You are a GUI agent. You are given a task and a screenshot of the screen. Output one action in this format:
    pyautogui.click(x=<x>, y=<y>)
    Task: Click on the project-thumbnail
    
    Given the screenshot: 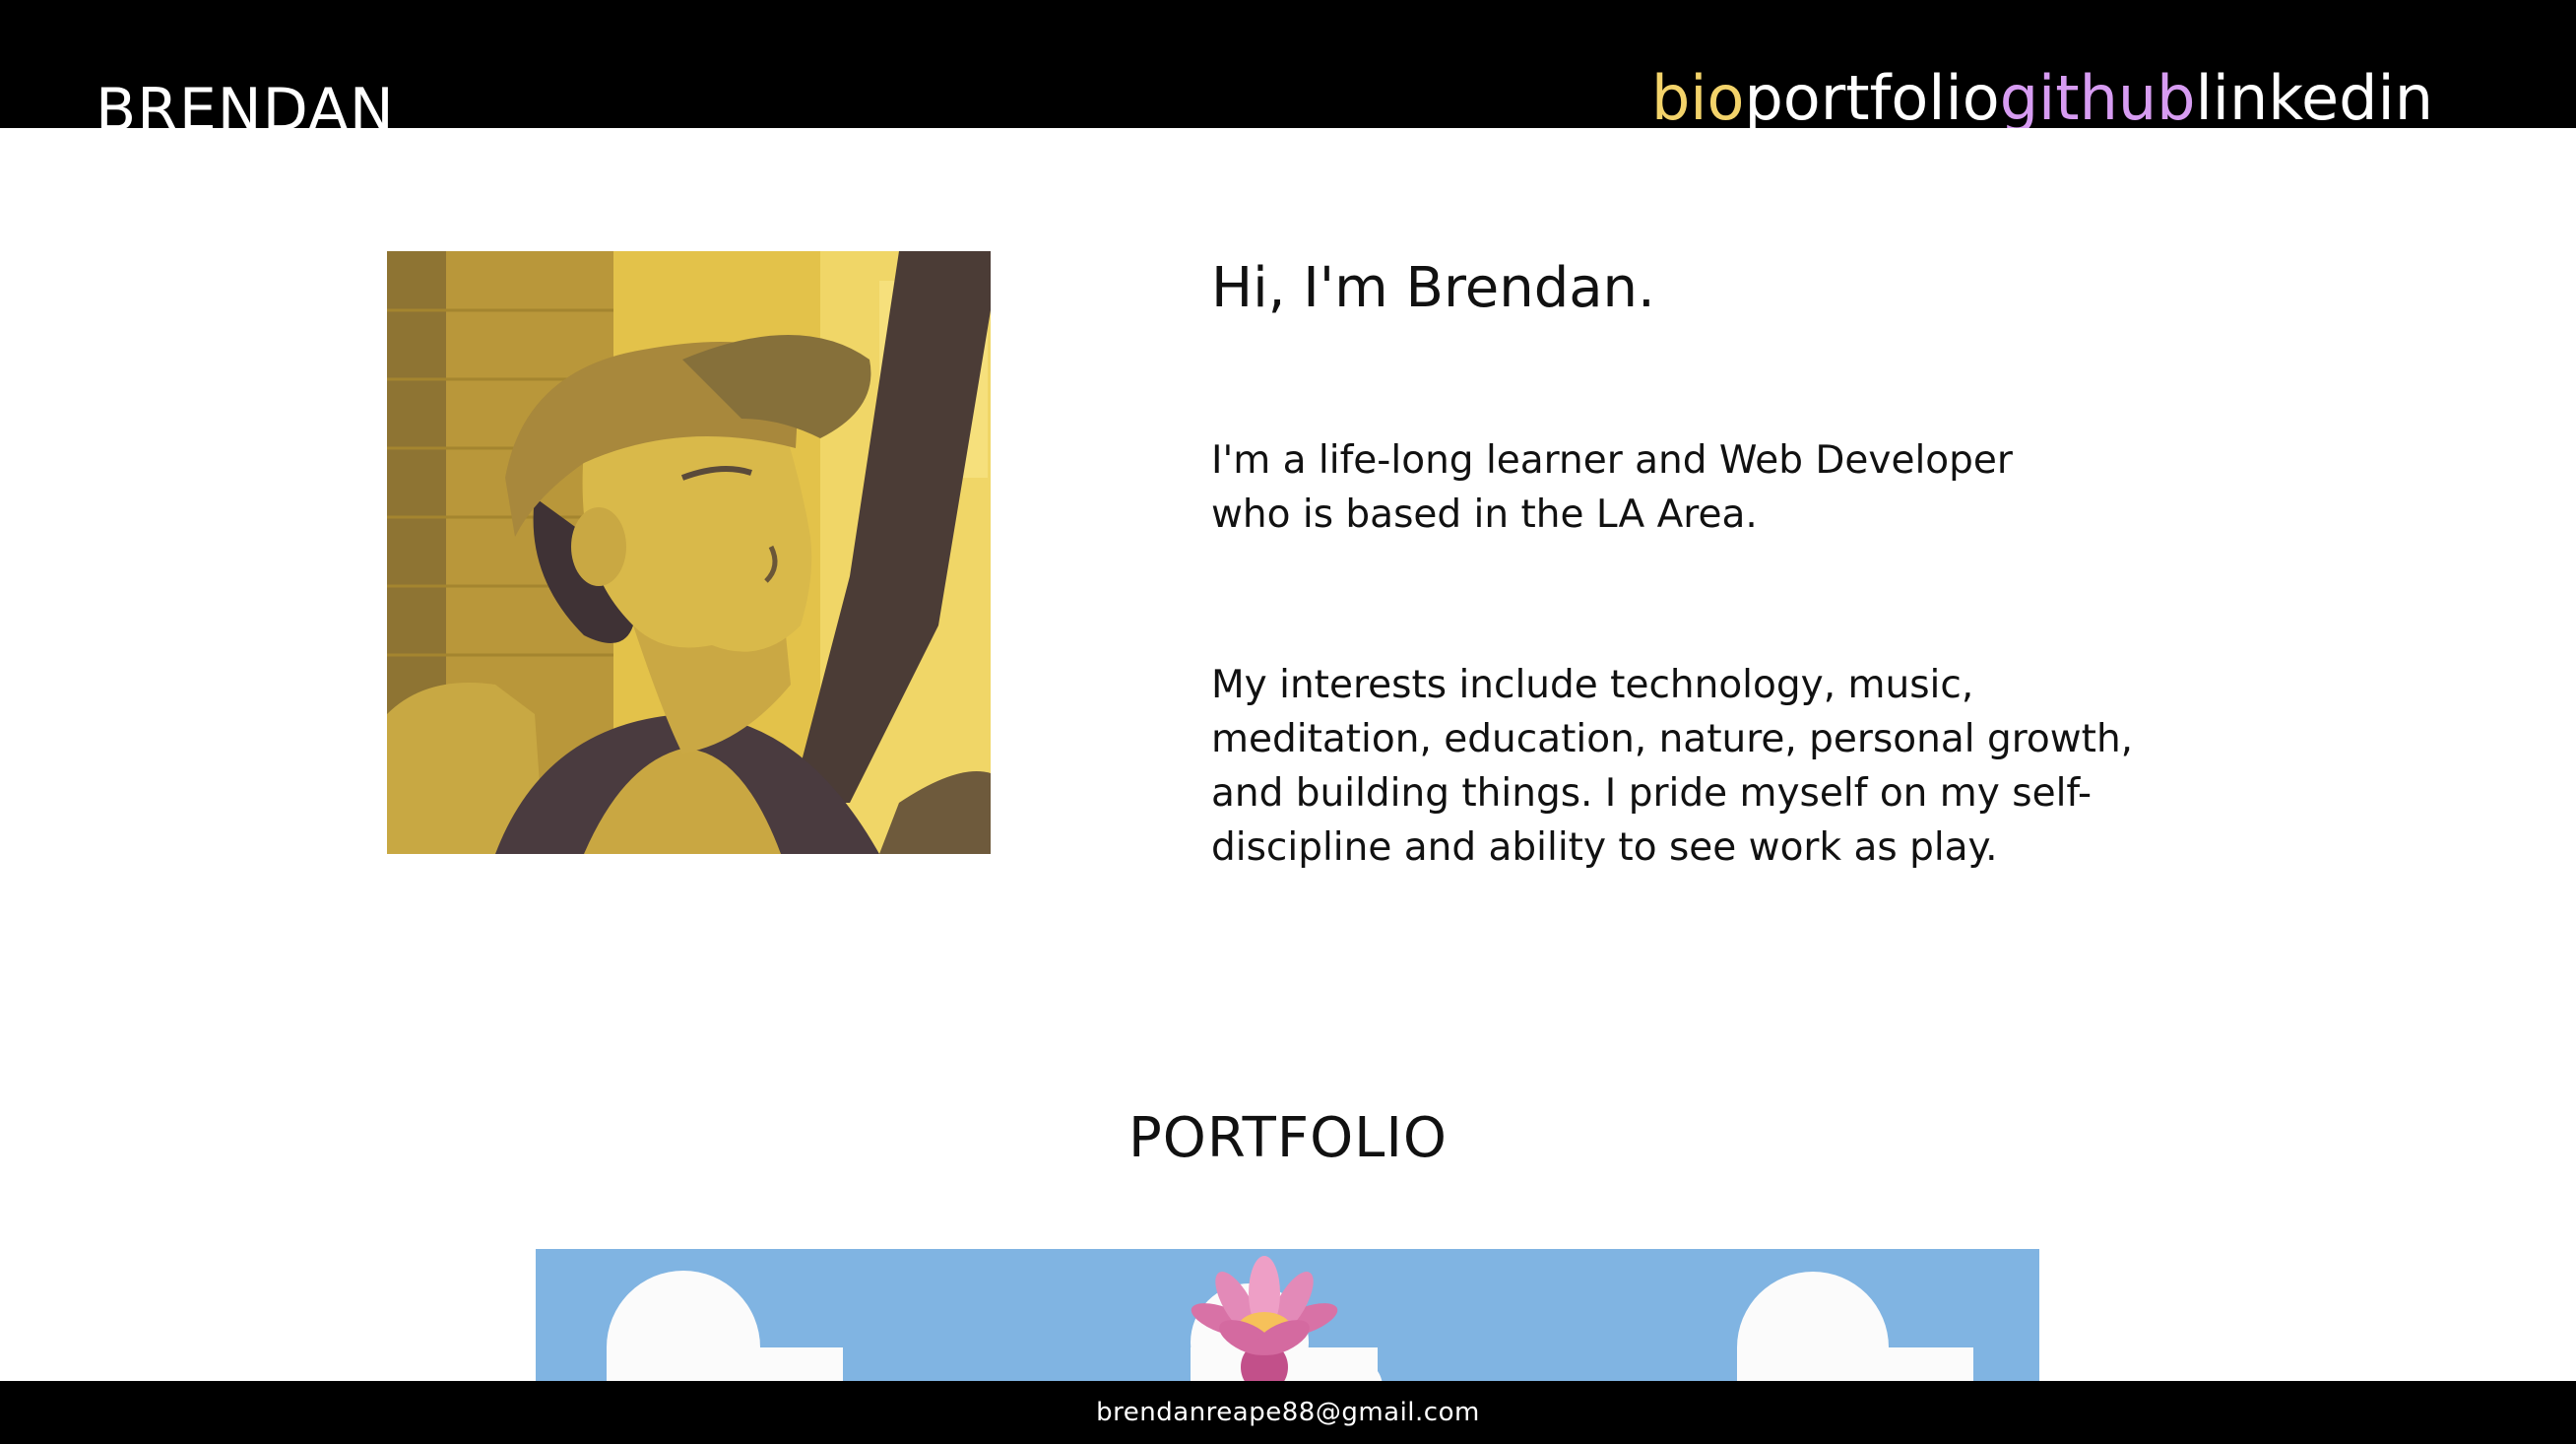 What is the action you would take?
    pyautogui.click(x=1287, y=1323)
    